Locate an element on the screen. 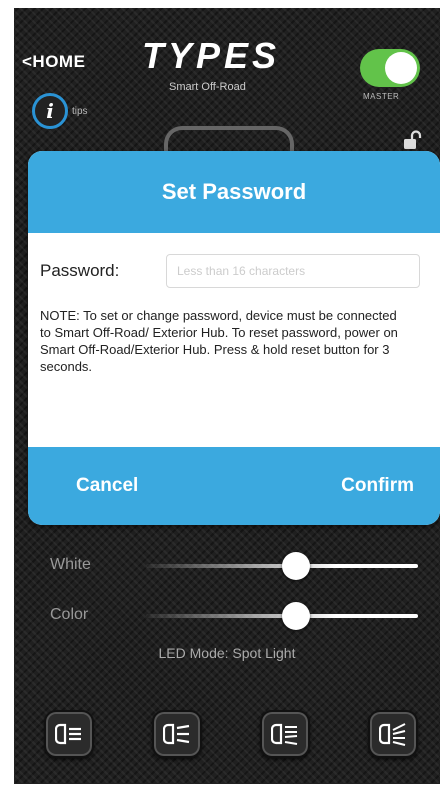 This screenshot has width=446, height=794. combo-light-button is located at coordinates (285, 734).